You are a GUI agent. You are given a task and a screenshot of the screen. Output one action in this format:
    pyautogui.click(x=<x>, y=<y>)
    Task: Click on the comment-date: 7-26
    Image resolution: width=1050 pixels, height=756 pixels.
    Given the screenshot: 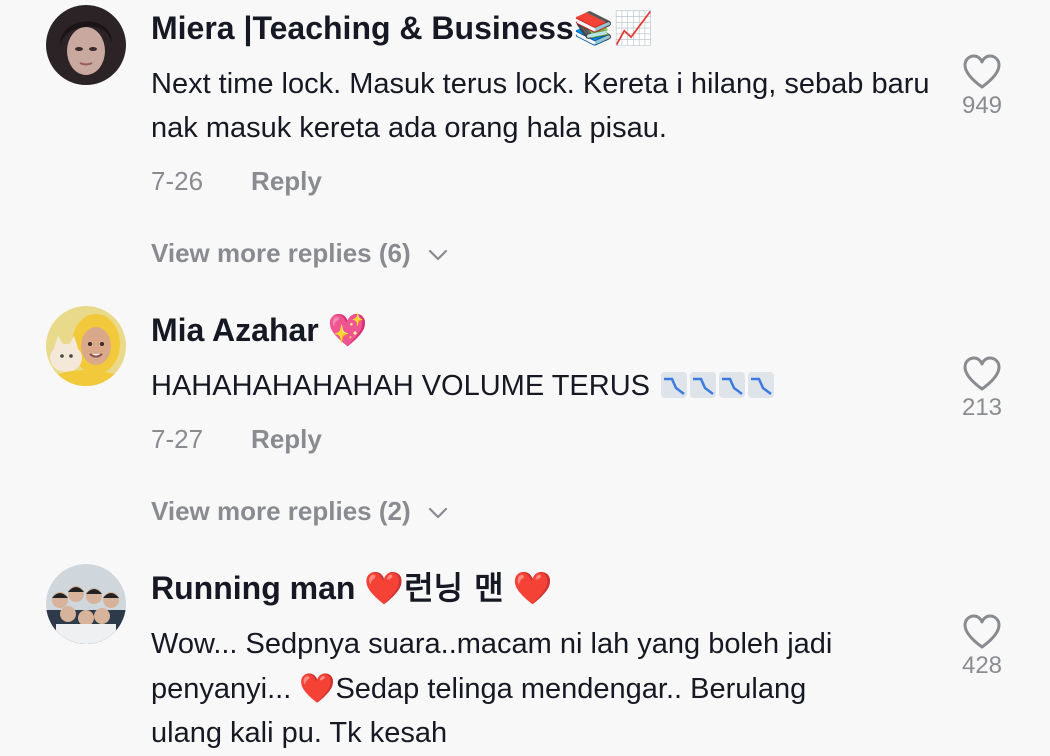 What is the action you would take?
    pyautogui.click(x=177, y=181)
    